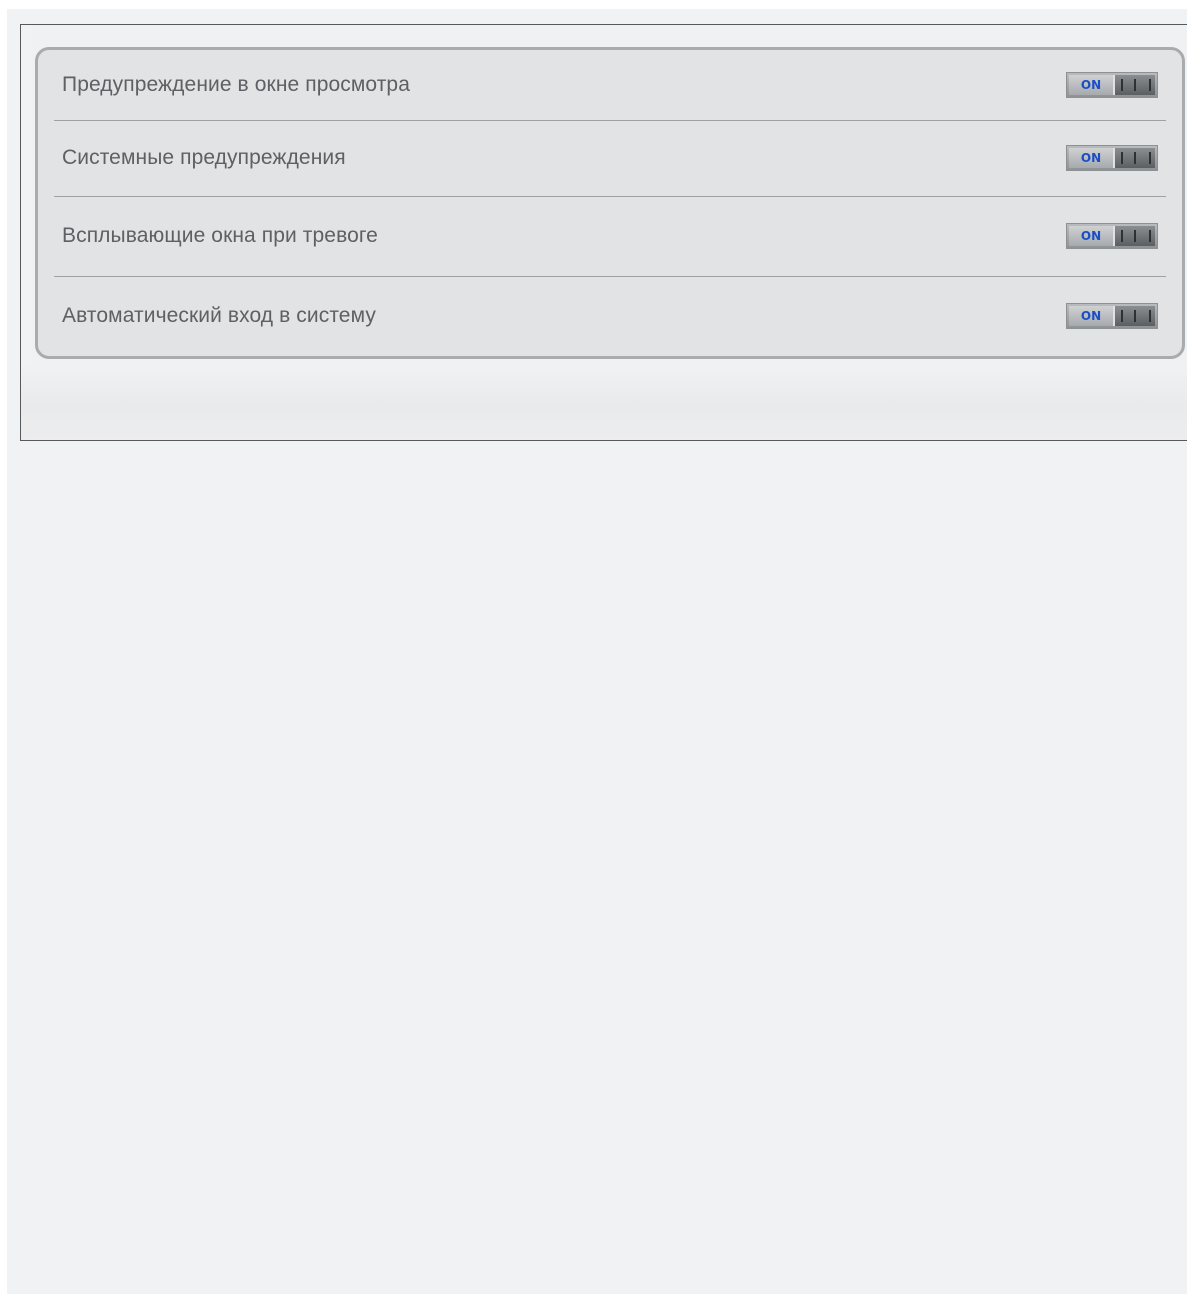 This screenshot has height=1294, width=1187. I want to click on setting-row-preview-alert: Предупреждение в окне просмотра ON, so click(610, 85).